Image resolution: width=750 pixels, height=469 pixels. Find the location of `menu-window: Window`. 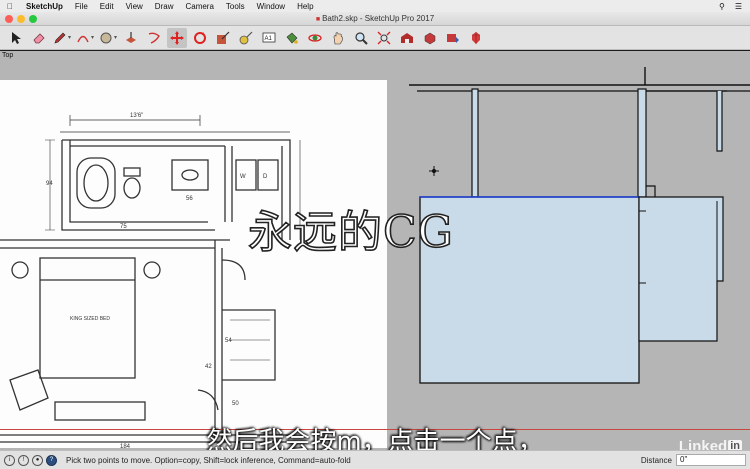

menu-window: Window is located at coordinates (271, 6).